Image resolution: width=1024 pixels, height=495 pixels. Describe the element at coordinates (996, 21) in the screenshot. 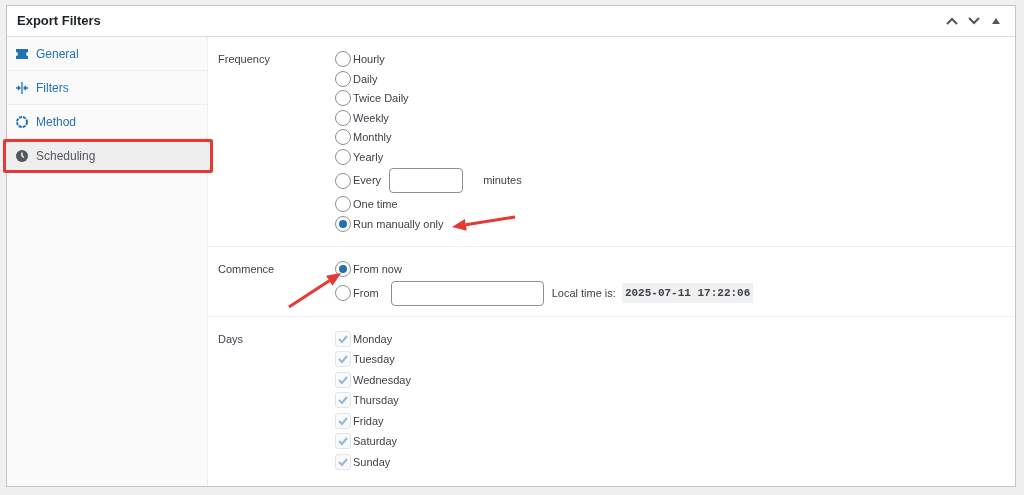

I see `triangle-up-icon` at that location.